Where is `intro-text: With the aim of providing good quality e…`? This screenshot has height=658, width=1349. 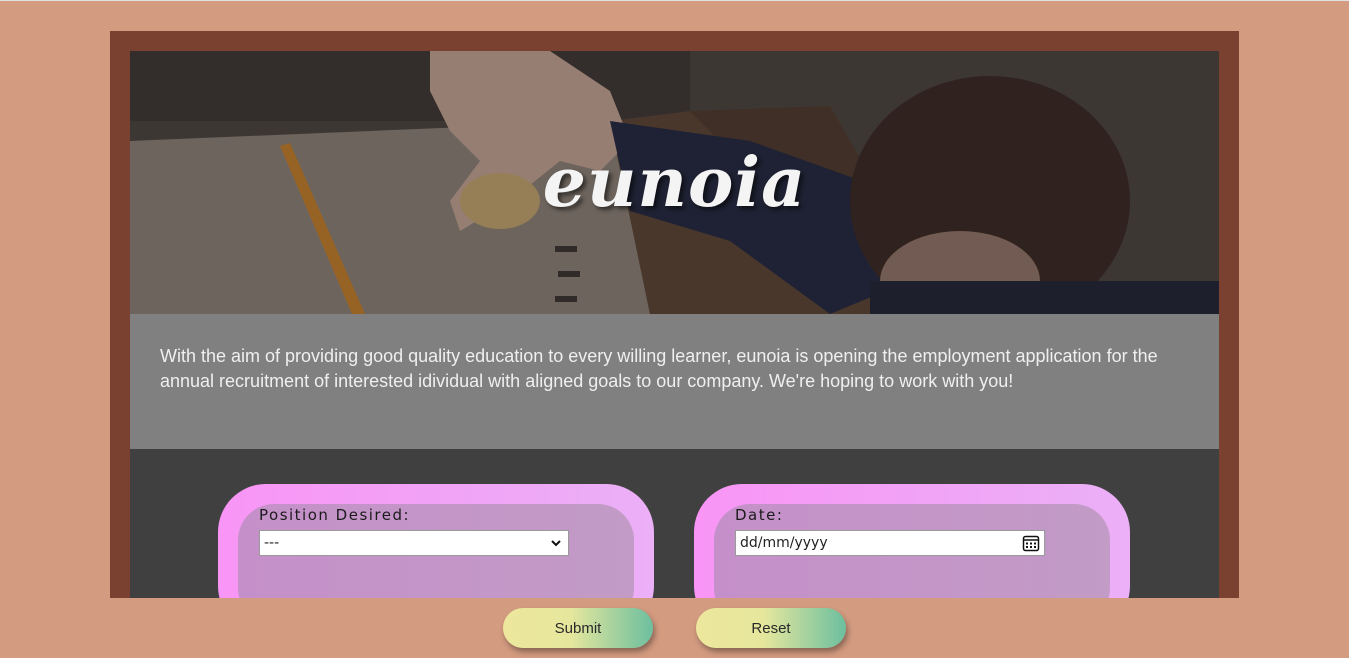 intro-text: With the aim of providing good quality e… is located at coordinates (659, 368).